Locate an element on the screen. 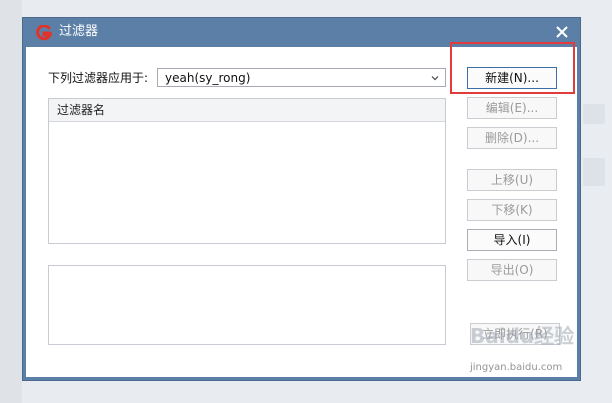 The width and height of the screenshot is (612, 403). export-button: 导出(O) is located at coordinates (512, 270).